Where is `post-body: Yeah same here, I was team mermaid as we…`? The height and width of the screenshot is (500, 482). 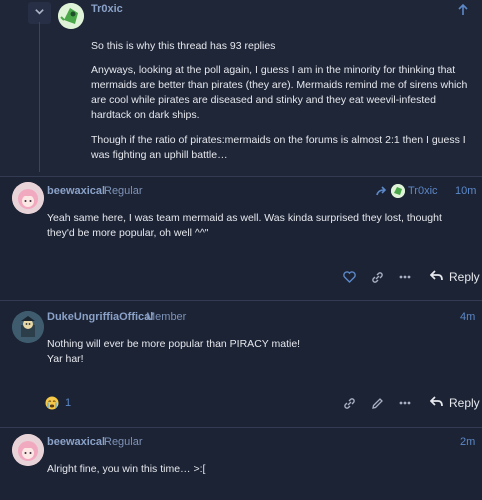 post-body: Yeah same here, I was team mermaid as we… is located at coordinates (244, 225).